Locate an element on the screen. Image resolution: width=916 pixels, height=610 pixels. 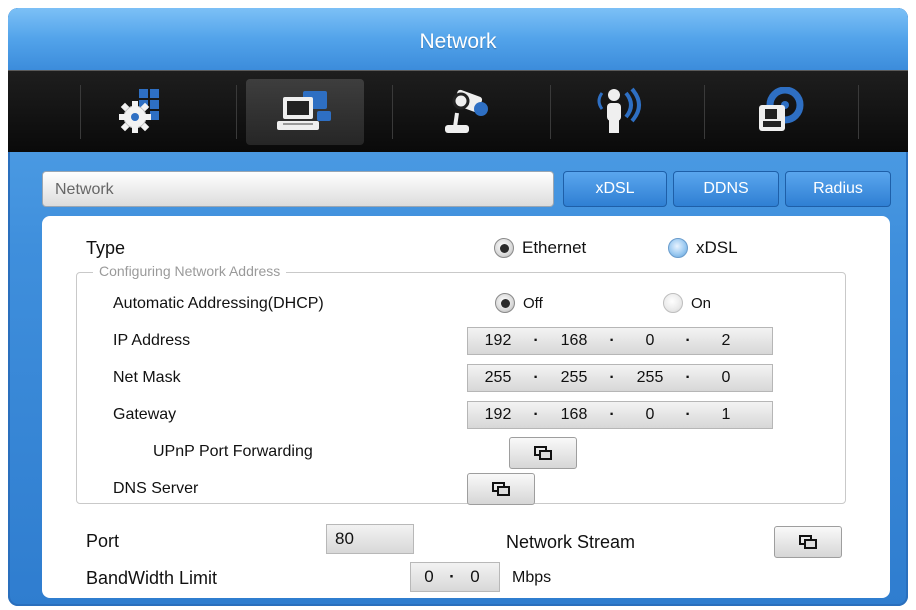
dhcp-on-label: On is located at coordinates (701, 303).